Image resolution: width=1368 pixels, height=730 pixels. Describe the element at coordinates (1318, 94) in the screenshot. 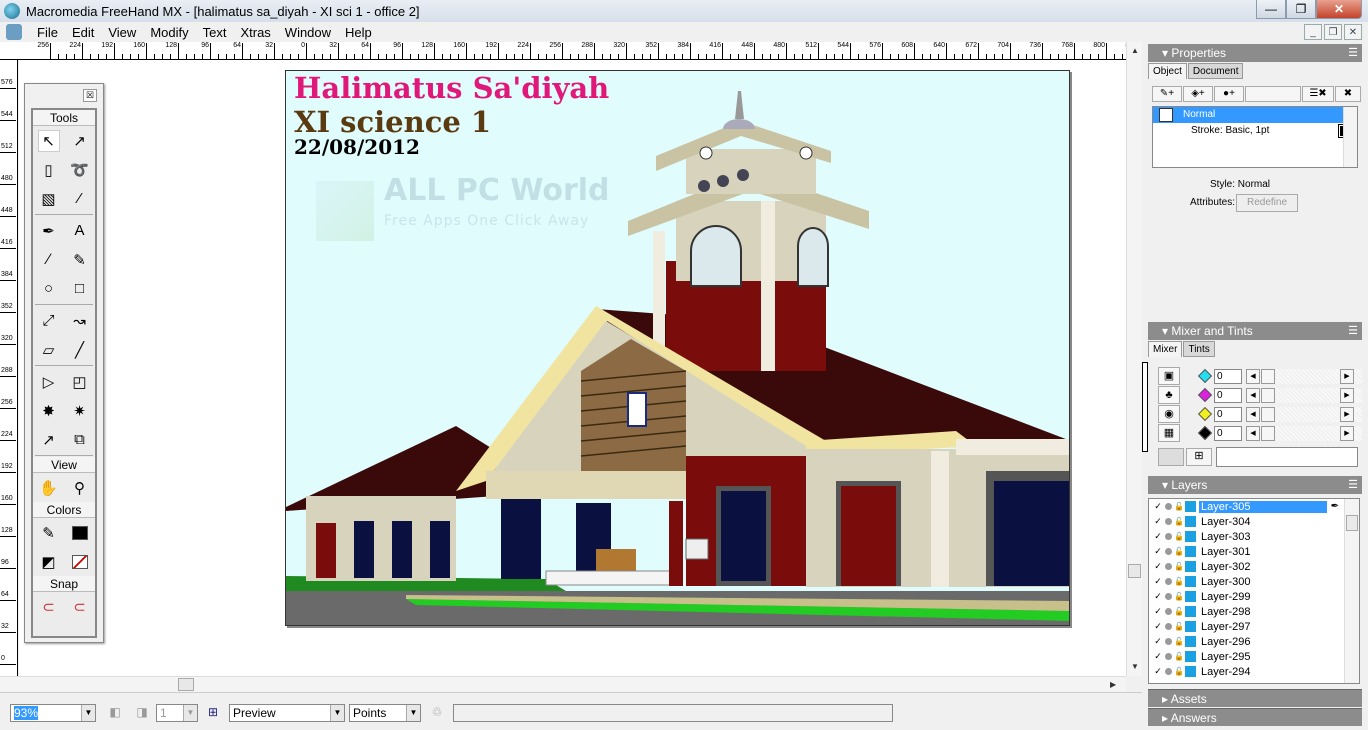

I see `remove-attributes-icon: ☰✖` at that location.